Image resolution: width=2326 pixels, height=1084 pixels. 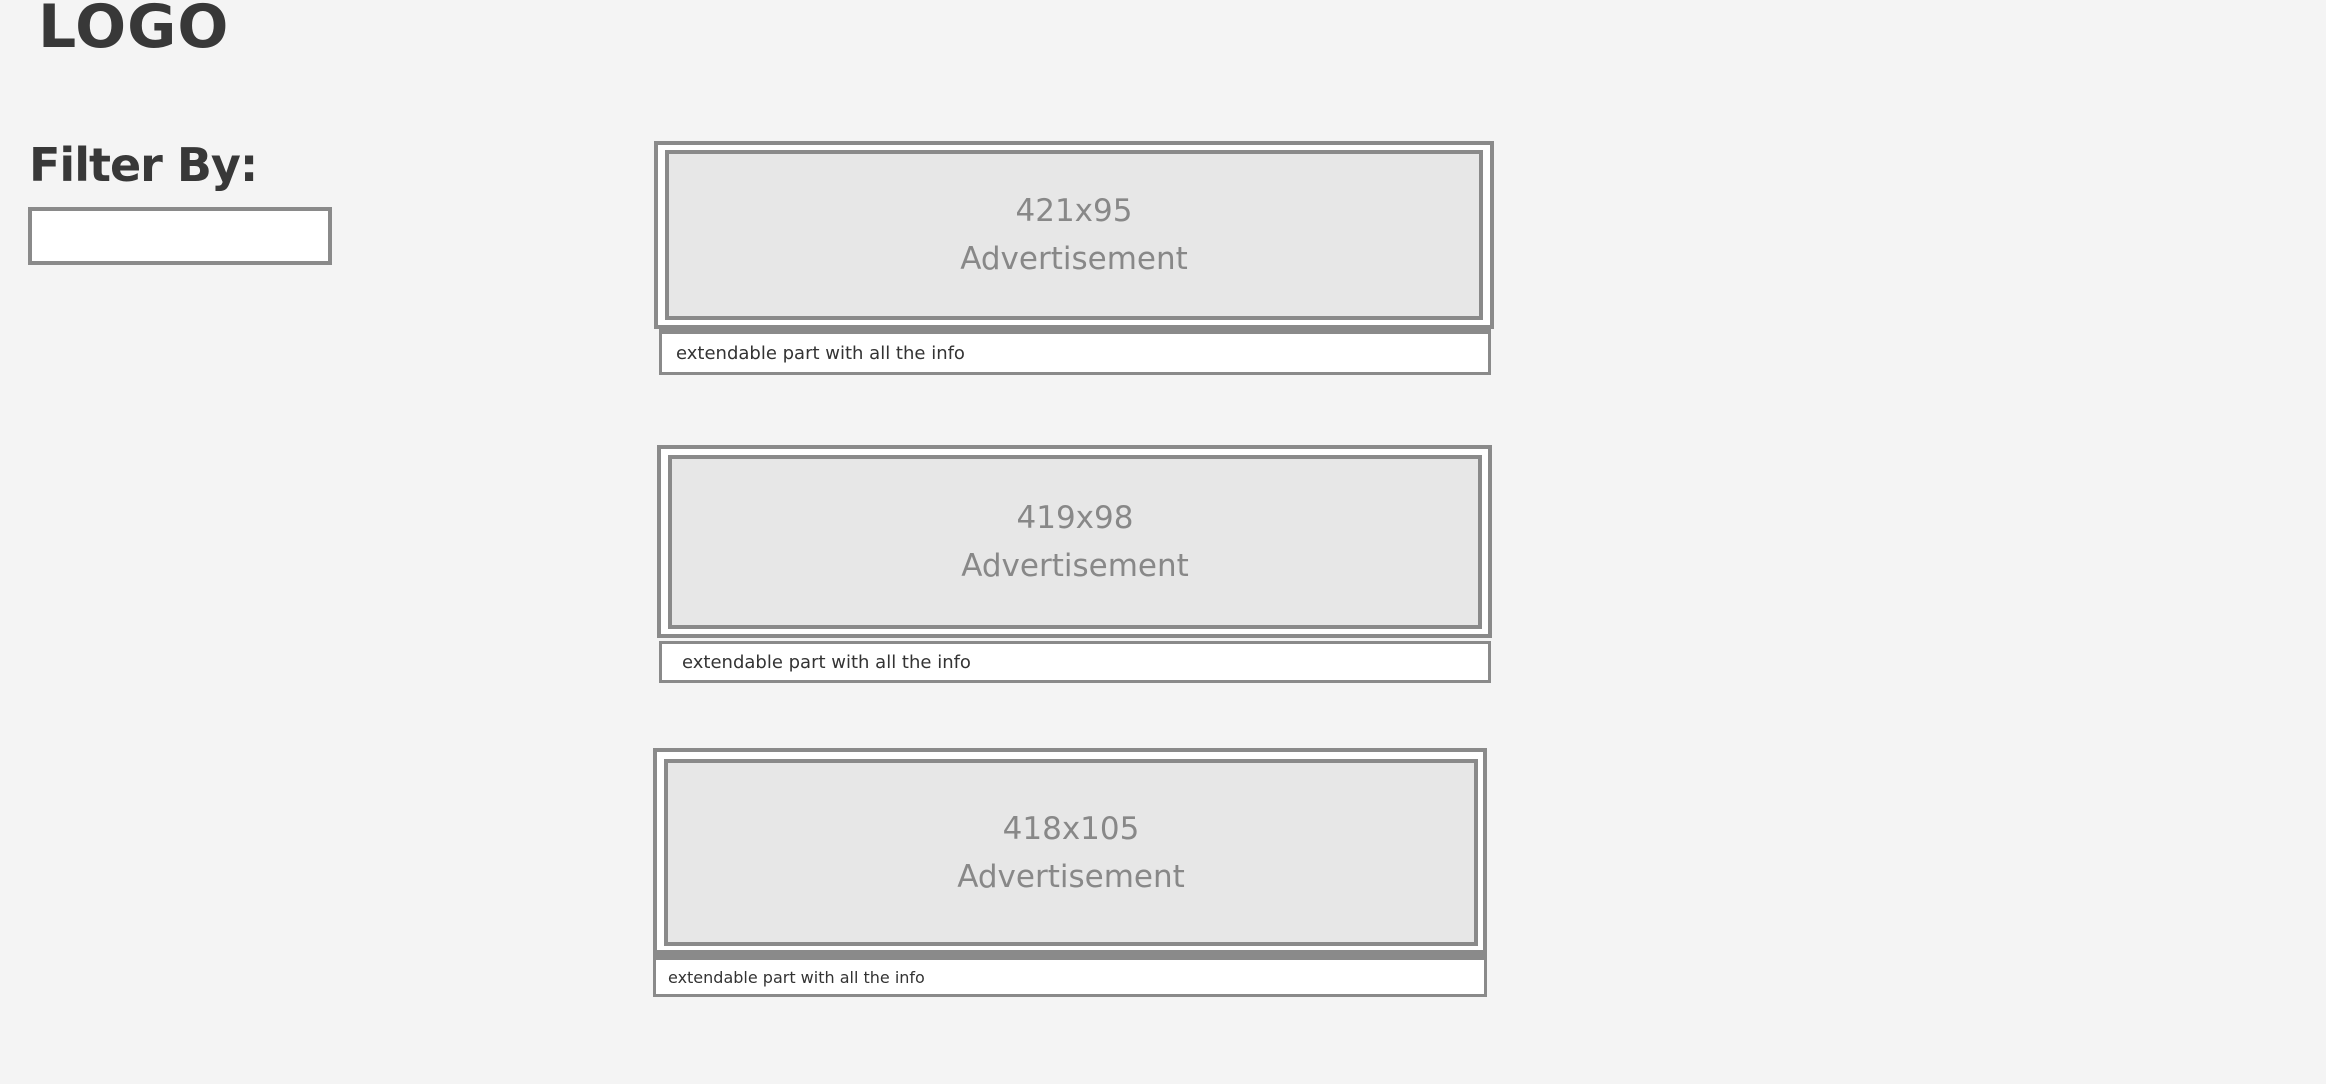 I want to click on ad-card-1: 421x95 Advertisement, so click(x=1074, y=235).